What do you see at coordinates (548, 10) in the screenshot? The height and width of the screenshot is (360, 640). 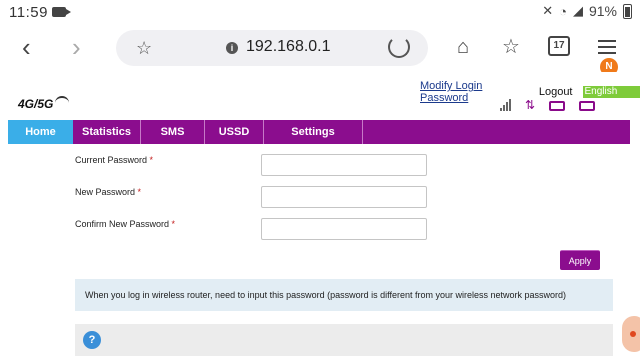 I see `mute-icon: ✕` at bounding box center [548, 10].